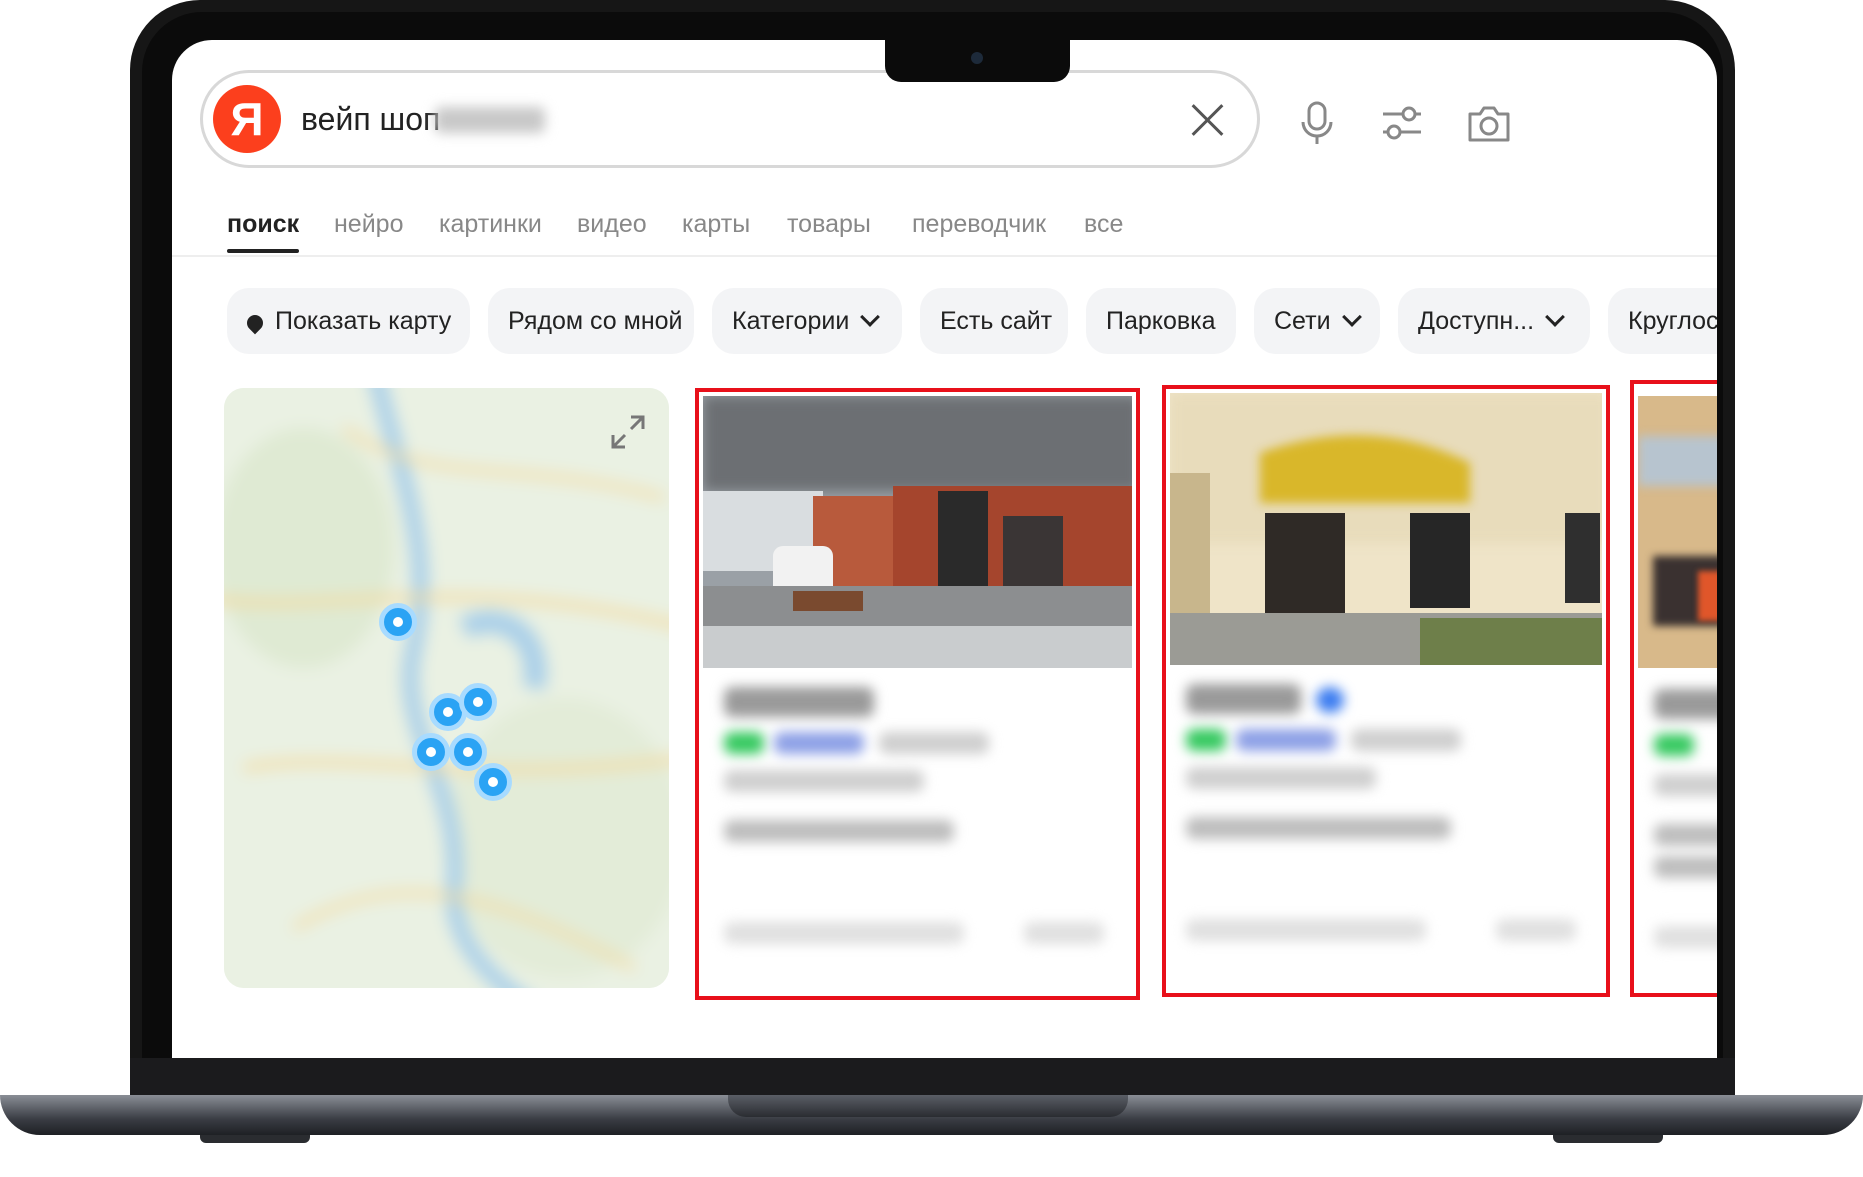  Describe the element at coordinates (716, 224) in the screenshot. I see `tab-maps: карты` at that location.